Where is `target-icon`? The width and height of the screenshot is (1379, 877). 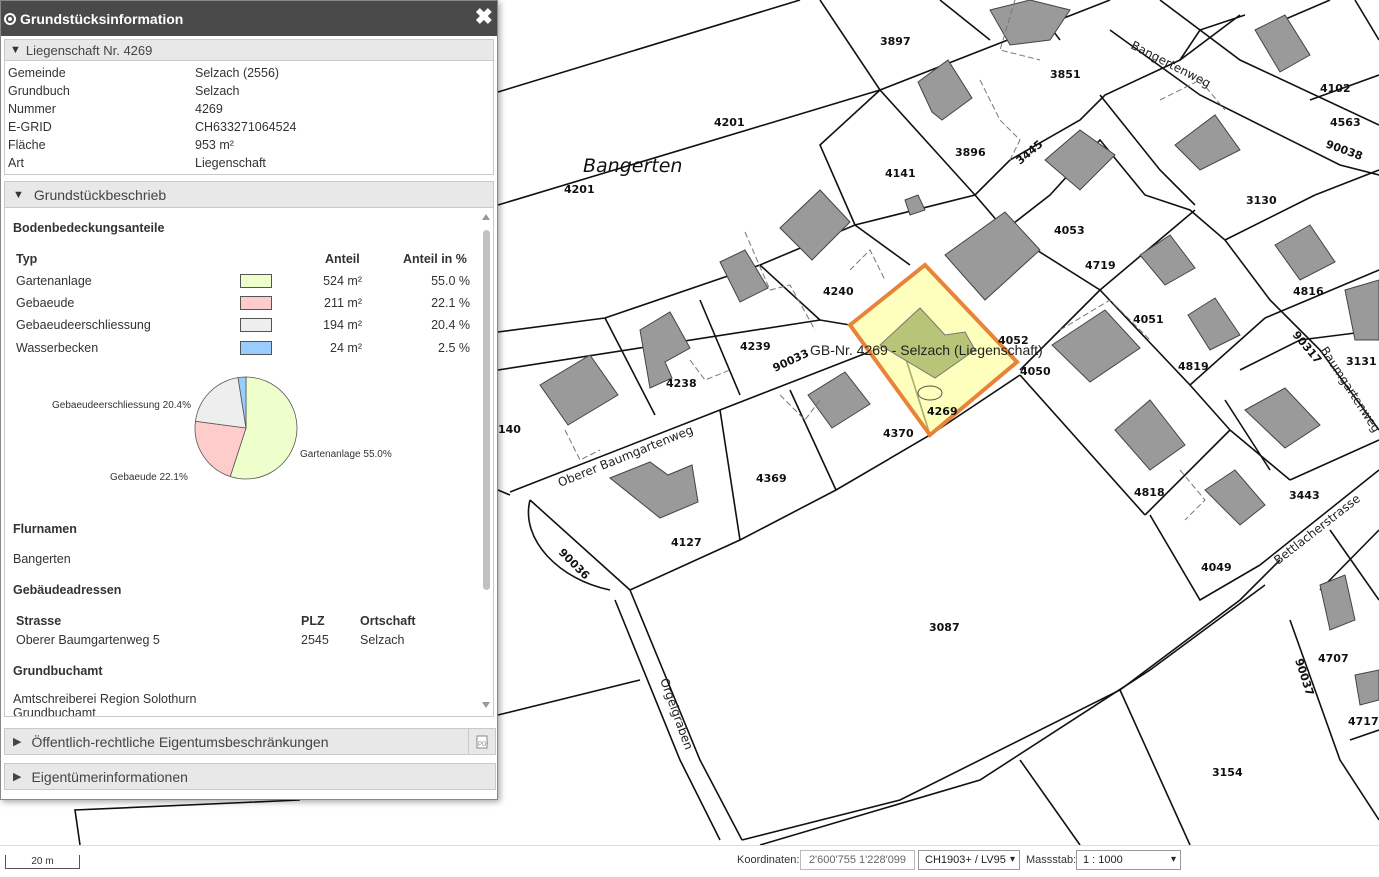 target-icon is located at coordinates (10, 18).